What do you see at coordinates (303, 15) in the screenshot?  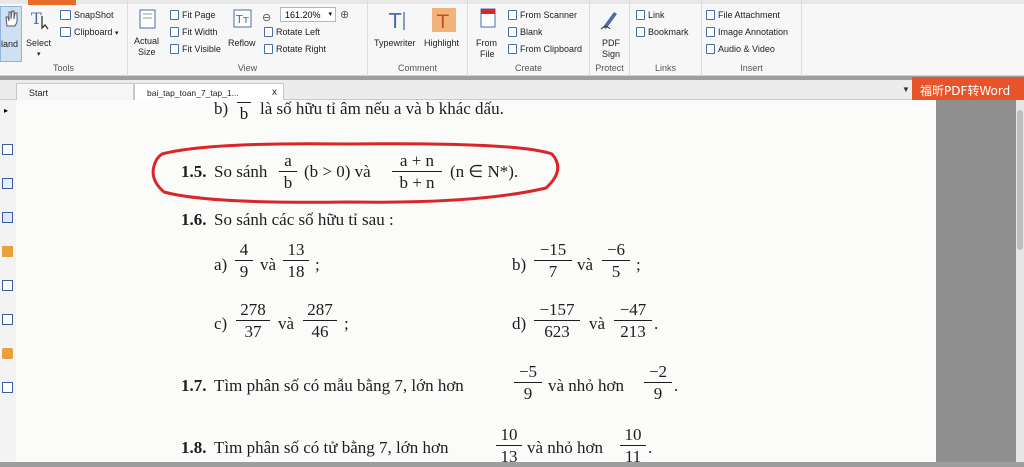 I see `zoom-value: 161.20%` at bounding box center [303, 15].